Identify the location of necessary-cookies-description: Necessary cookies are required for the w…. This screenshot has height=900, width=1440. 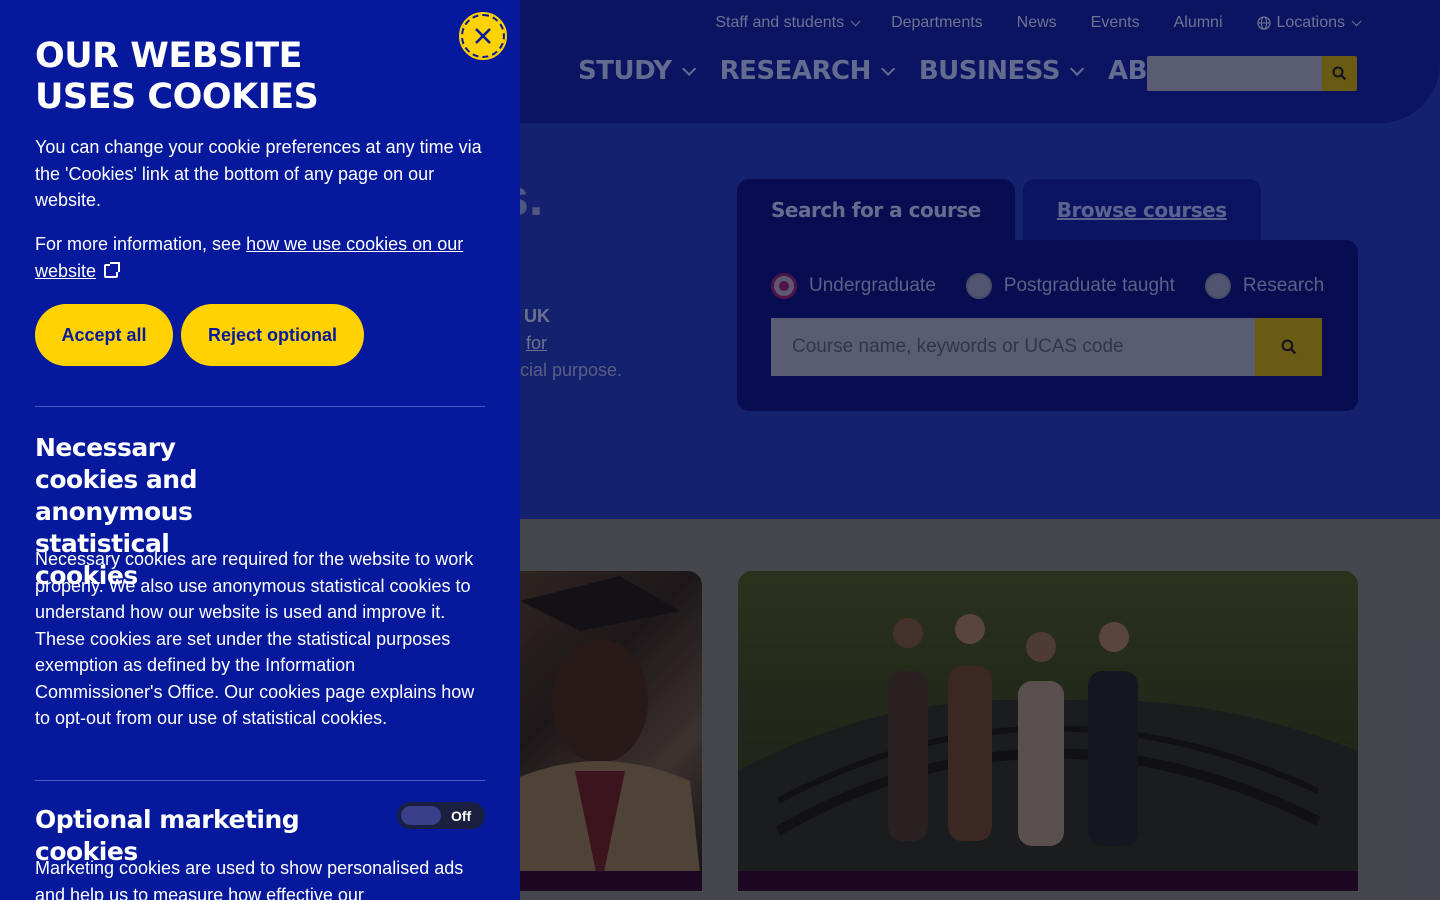
(255, 638).